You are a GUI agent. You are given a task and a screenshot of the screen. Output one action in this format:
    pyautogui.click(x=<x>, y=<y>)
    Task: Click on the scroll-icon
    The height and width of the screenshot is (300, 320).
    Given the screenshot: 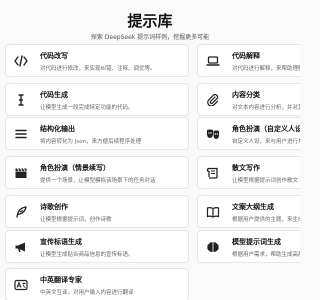 What is the action you would take?
    pyautogui.click(x=213, y=173)
    